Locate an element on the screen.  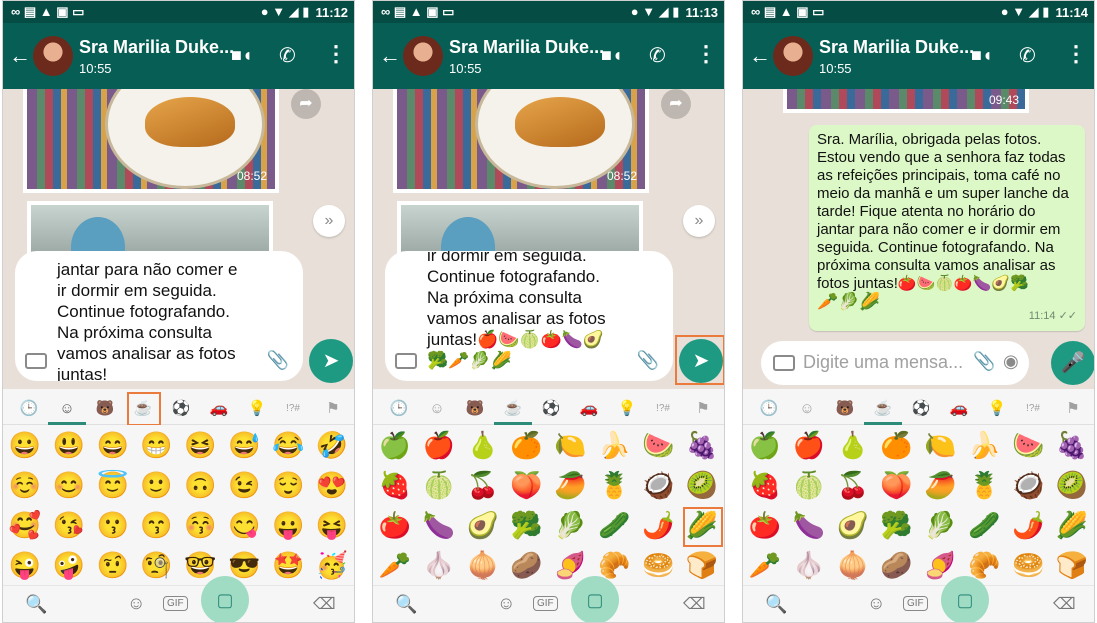
category-activity-icon: ⚽ is located at coordinates (921, 409).